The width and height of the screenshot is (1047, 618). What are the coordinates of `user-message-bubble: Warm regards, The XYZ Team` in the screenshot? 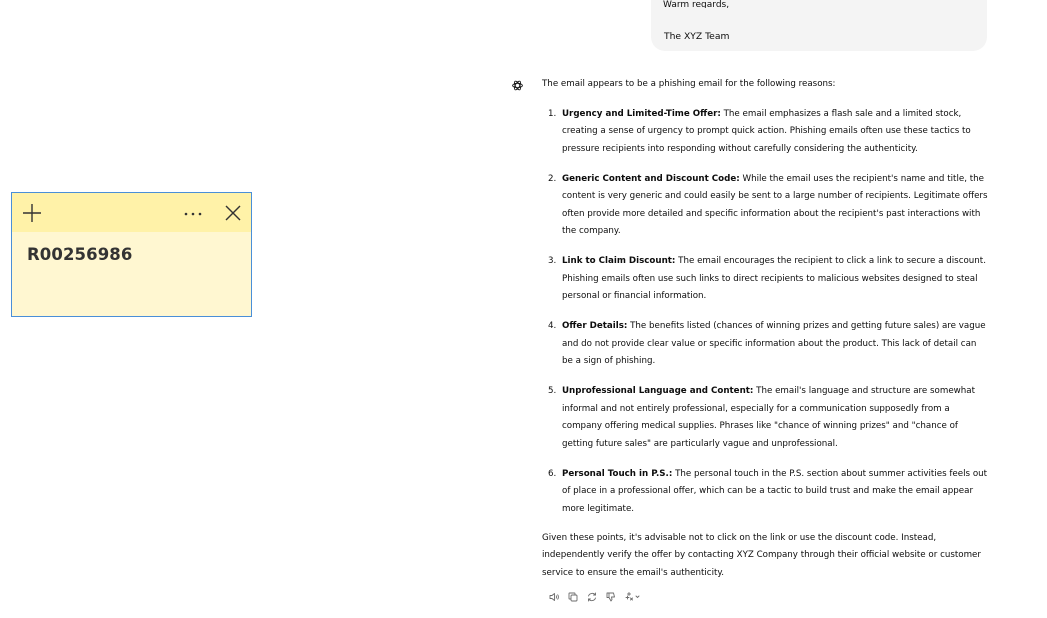 It's located at (819, 25).